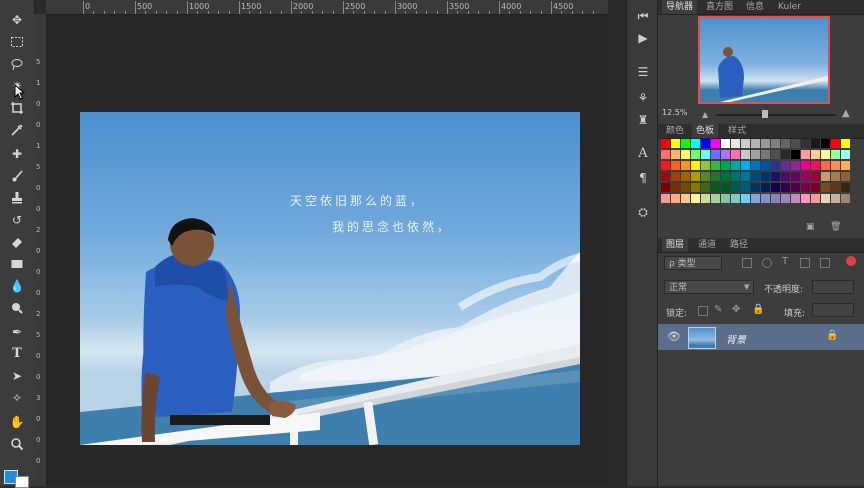 The image size is (864, 488). I want to click on tab-styles: 样式, so click(737, 131).